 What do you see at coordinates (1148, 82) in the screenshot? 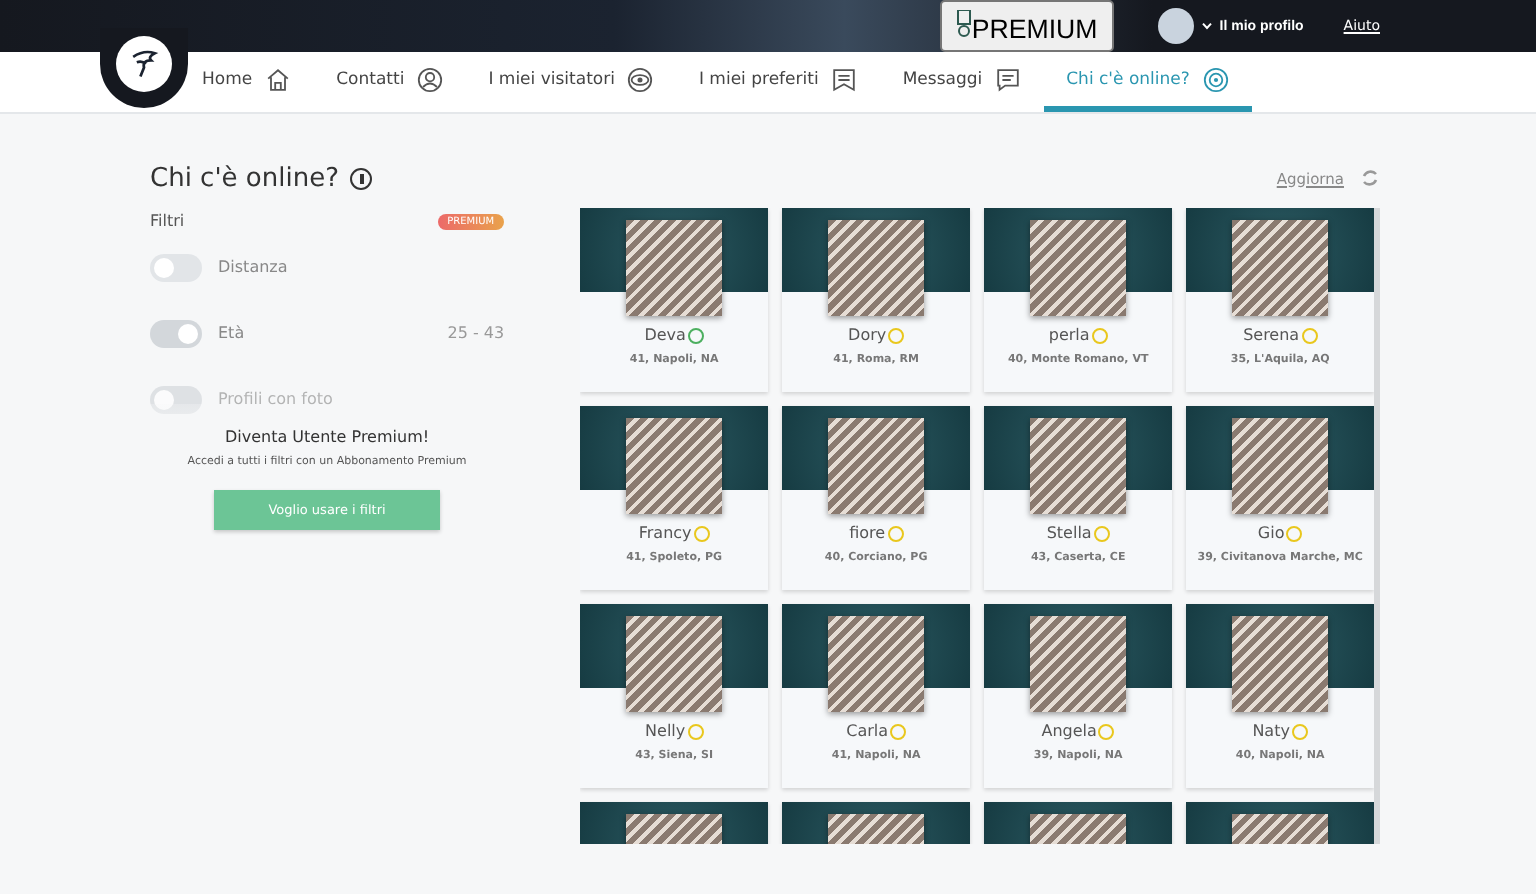
I see `nav-tab: Chi c'è online?` at bounding box center [1148, 82].